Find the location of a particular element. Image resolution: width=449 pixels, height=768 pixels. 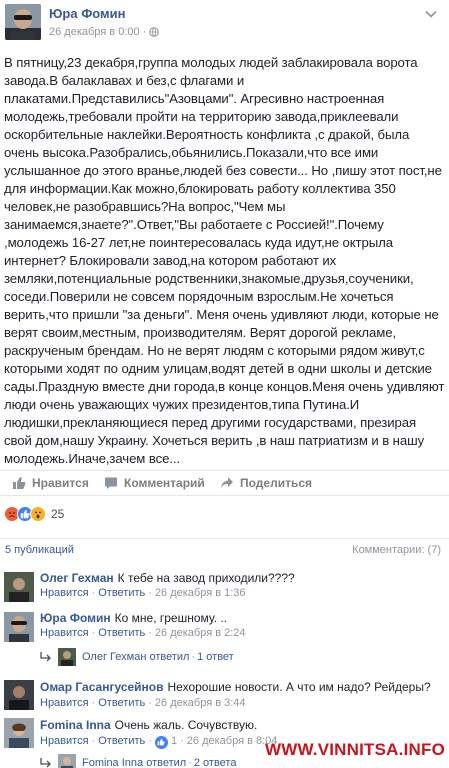

comment-label: Комментарий is located at coordinates (164, 483).